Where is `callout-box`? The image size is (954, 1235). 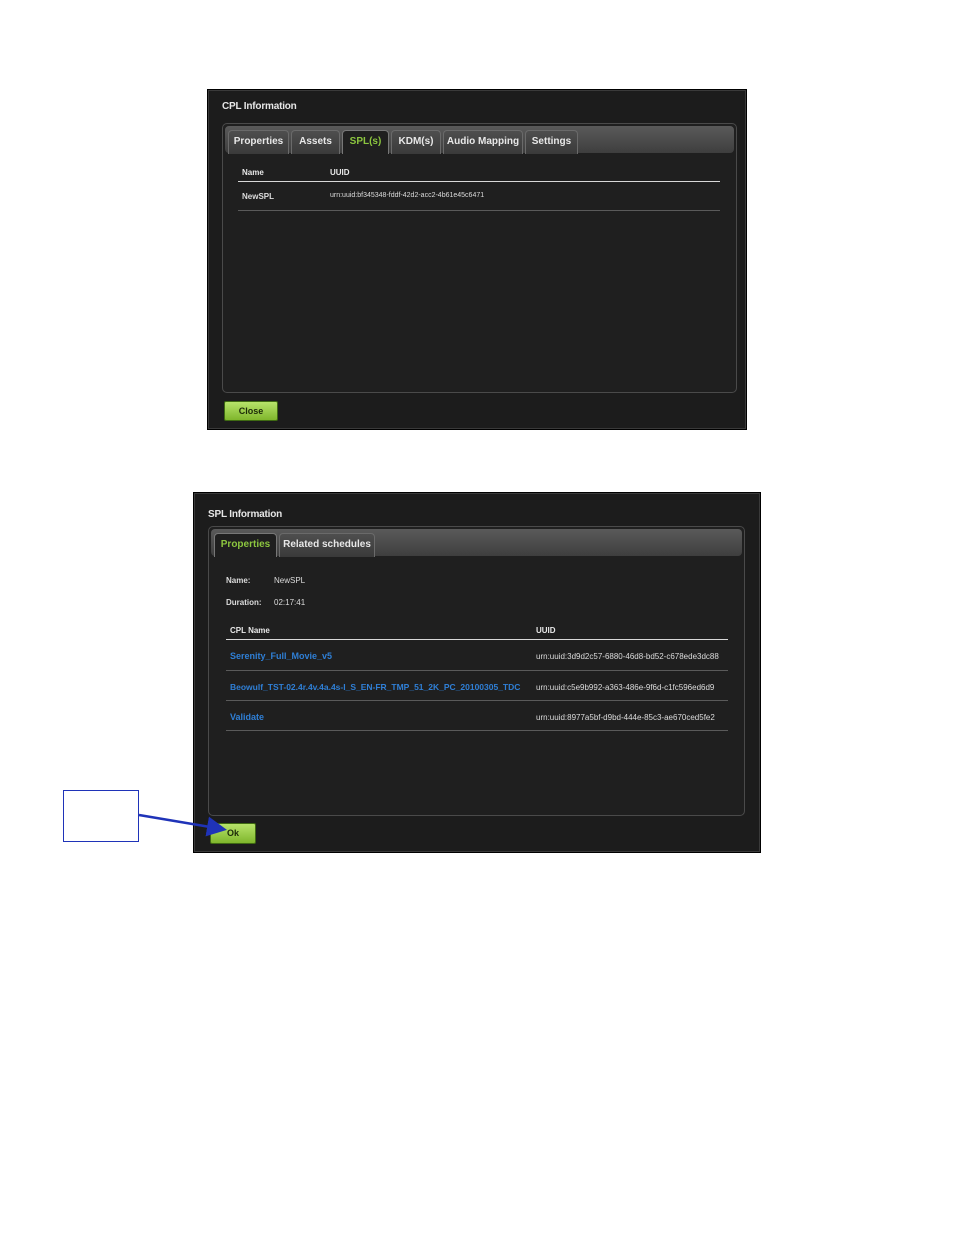
callout-box is located at coordinates (101, 816).